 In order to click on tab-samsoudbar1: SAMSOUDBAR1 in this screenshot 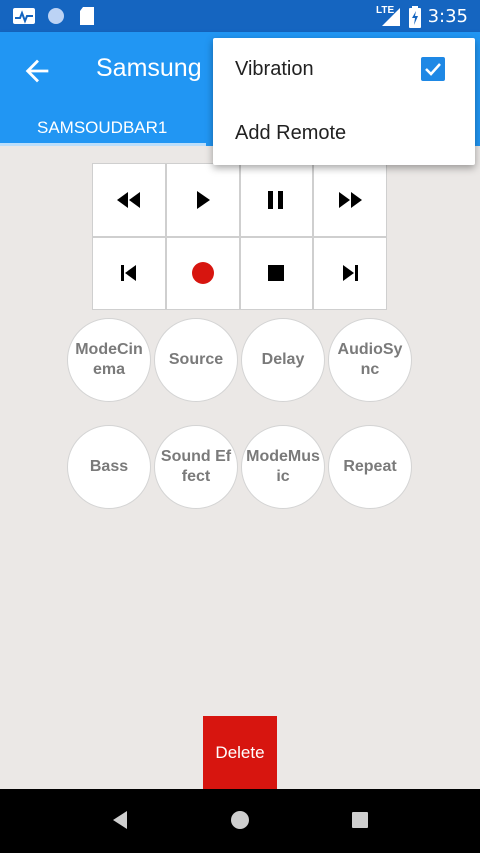, I will do `click(103, 127)`.